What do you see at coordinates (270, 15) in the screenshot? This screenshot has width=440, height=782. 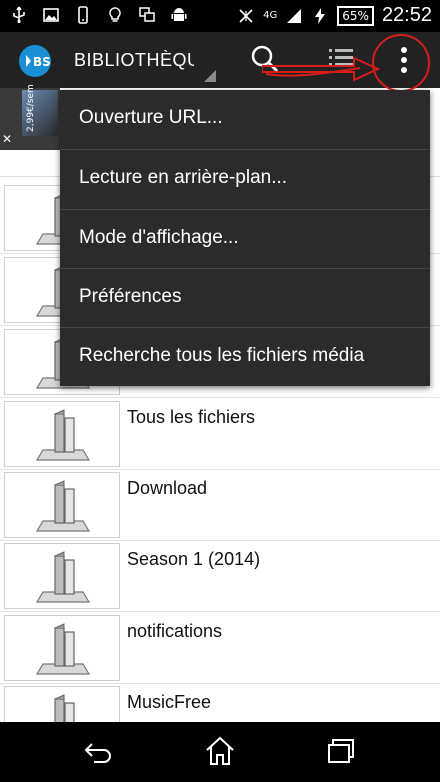 I see `network-icon: 4G` at bounding box center [270, 15].